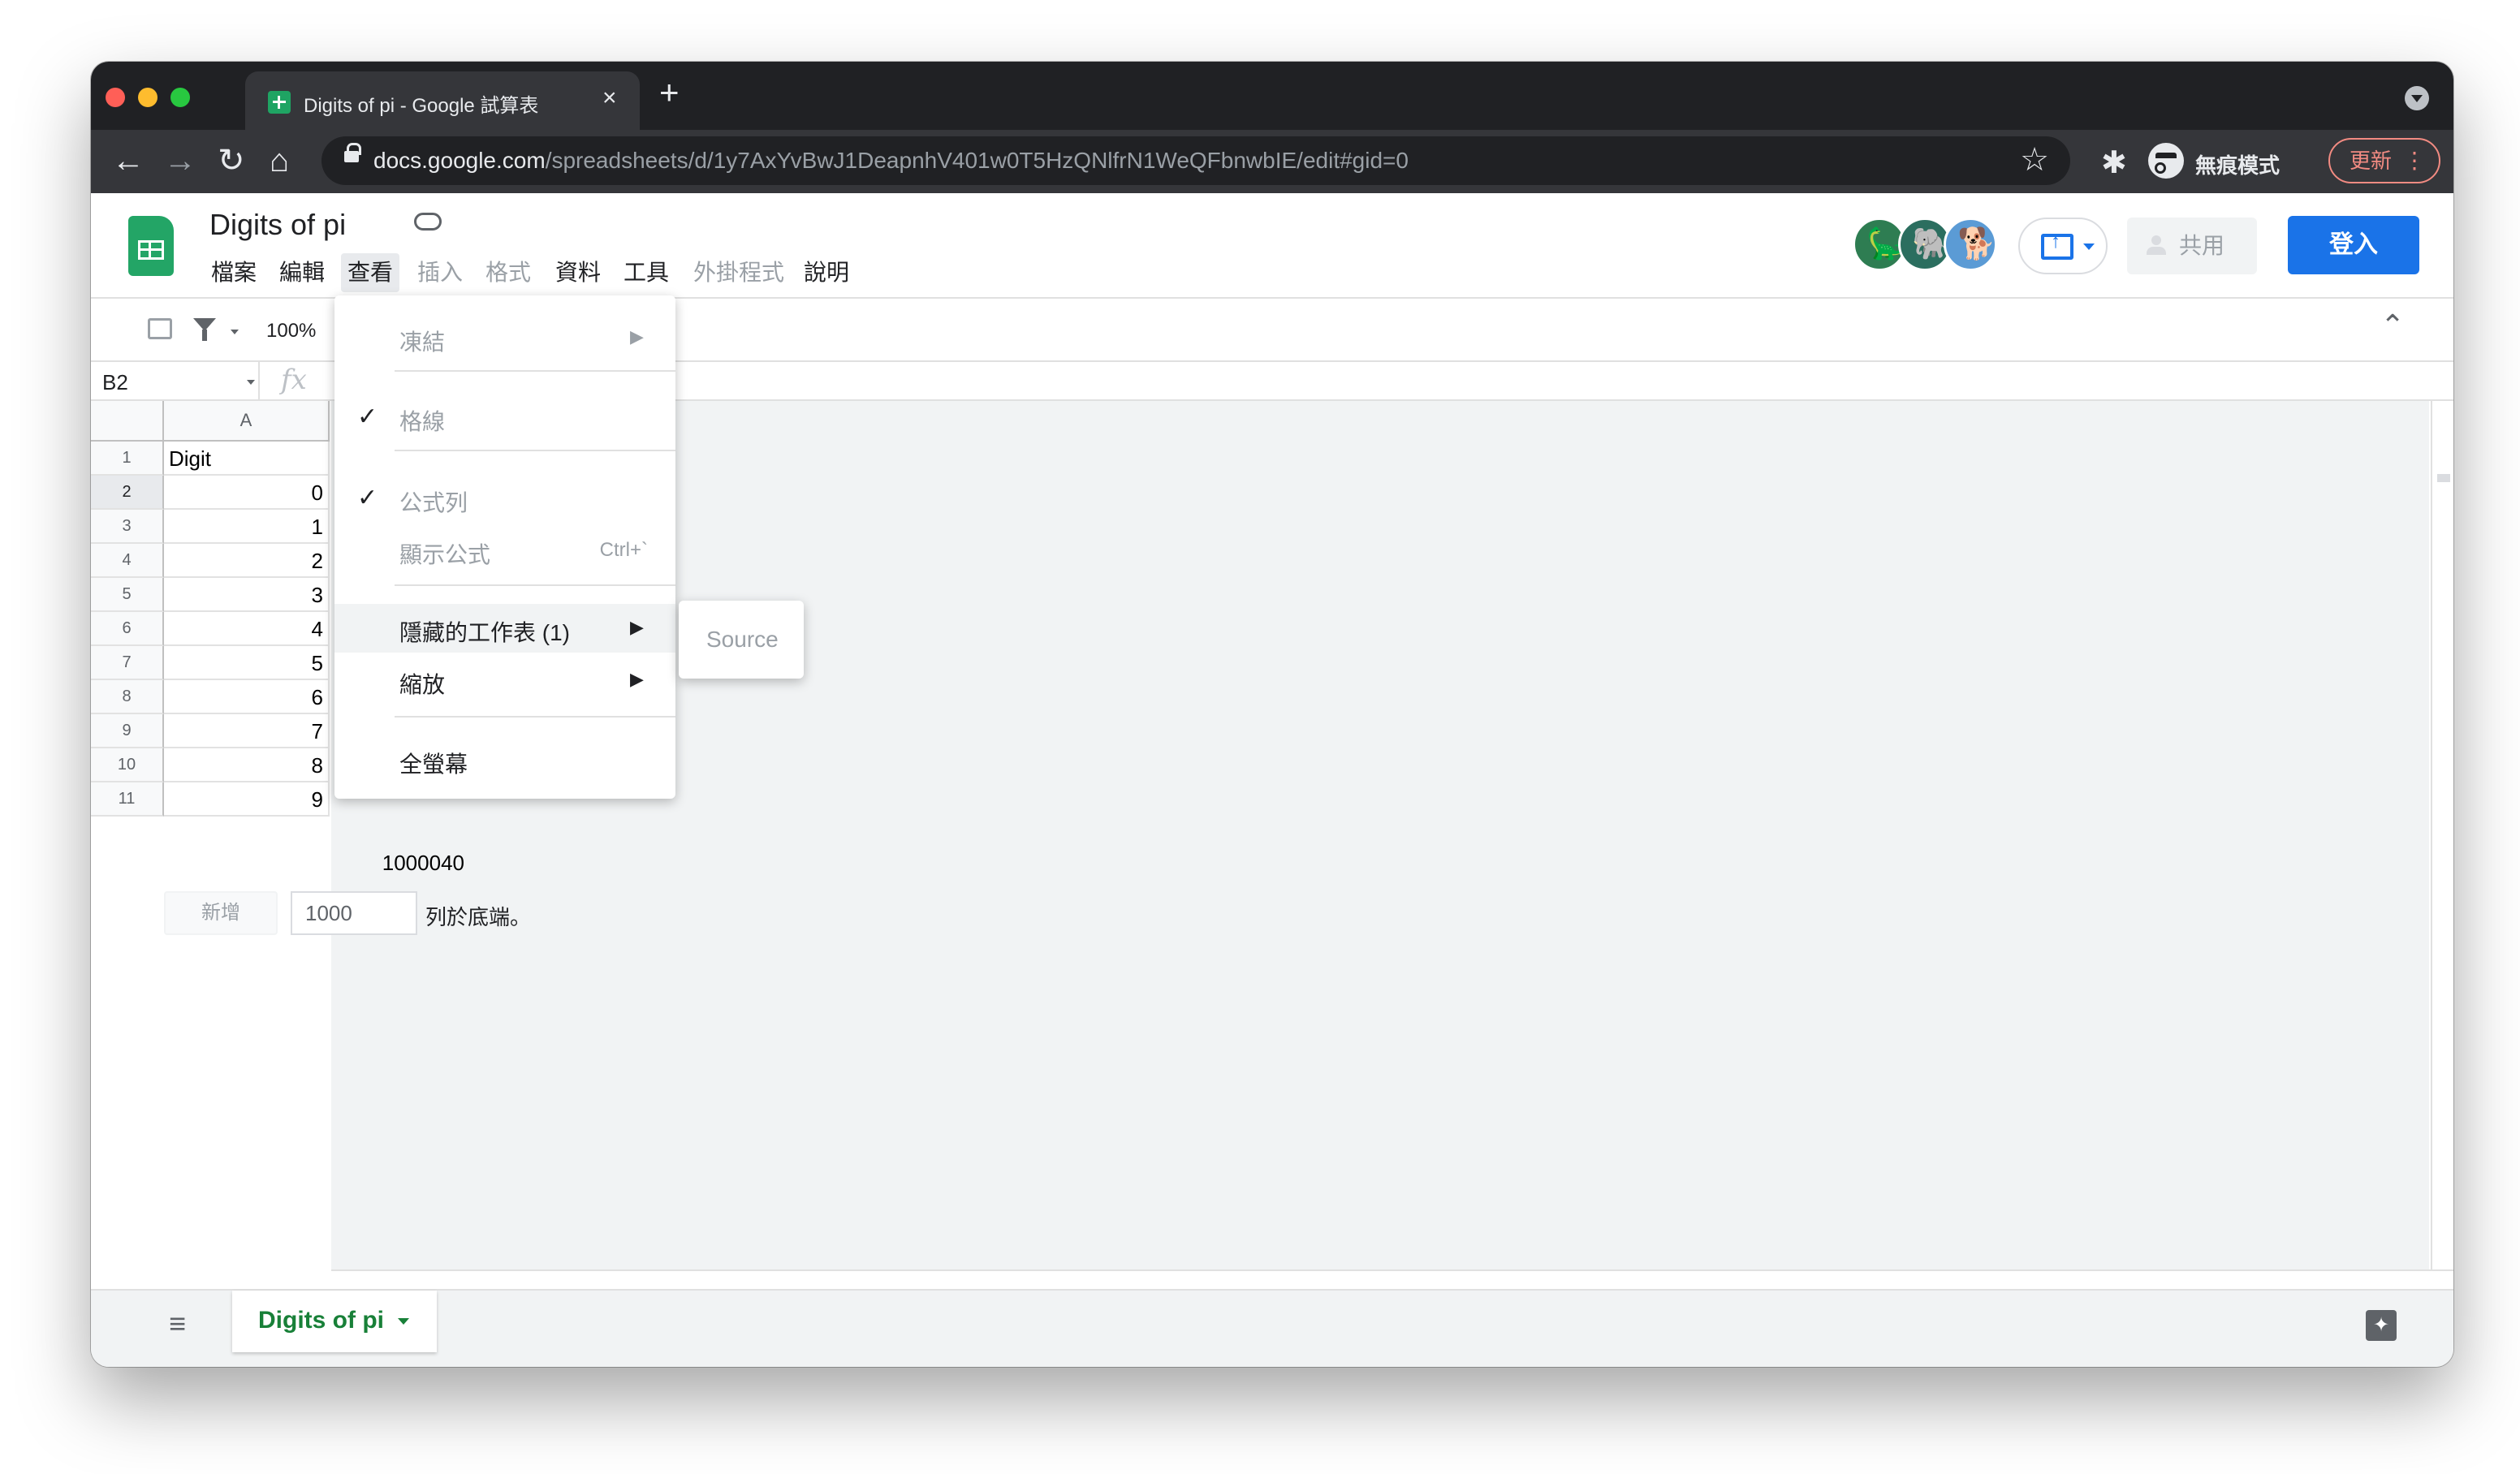 The width and height of the screenshot is (2520, 1474). Describe the element at coordinates (128, 160) in the screenshot. I see `back-icon: ←` at that location.